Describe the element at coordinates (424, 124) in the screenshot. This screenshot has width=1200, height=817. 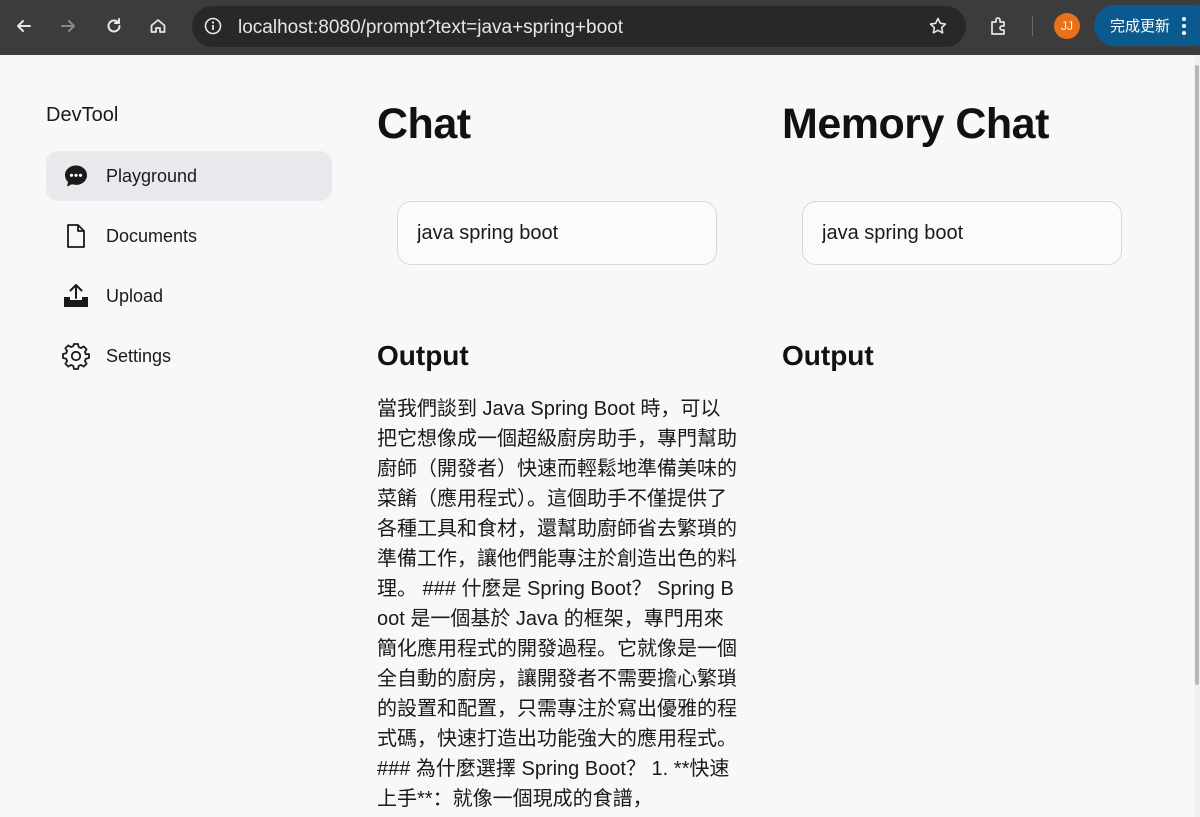
I see `chat-title: Chat` at that location.